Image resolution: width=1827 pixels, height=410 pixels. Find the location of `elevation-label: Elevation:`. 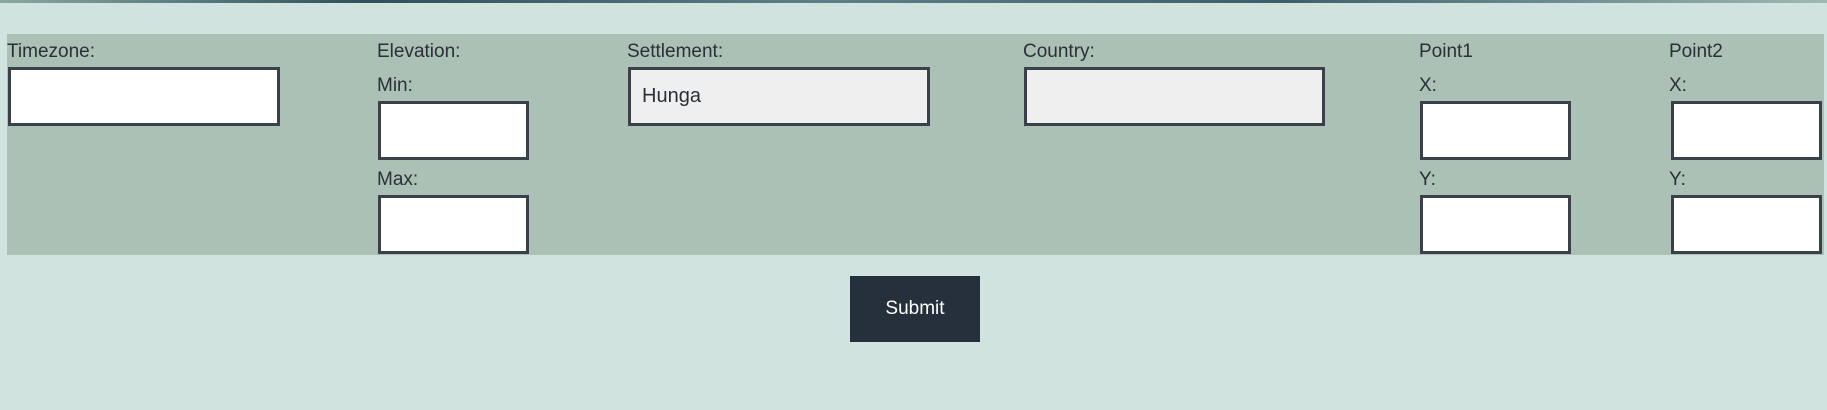

elevation-label: Elevation: is located at coordinates (419, 51).